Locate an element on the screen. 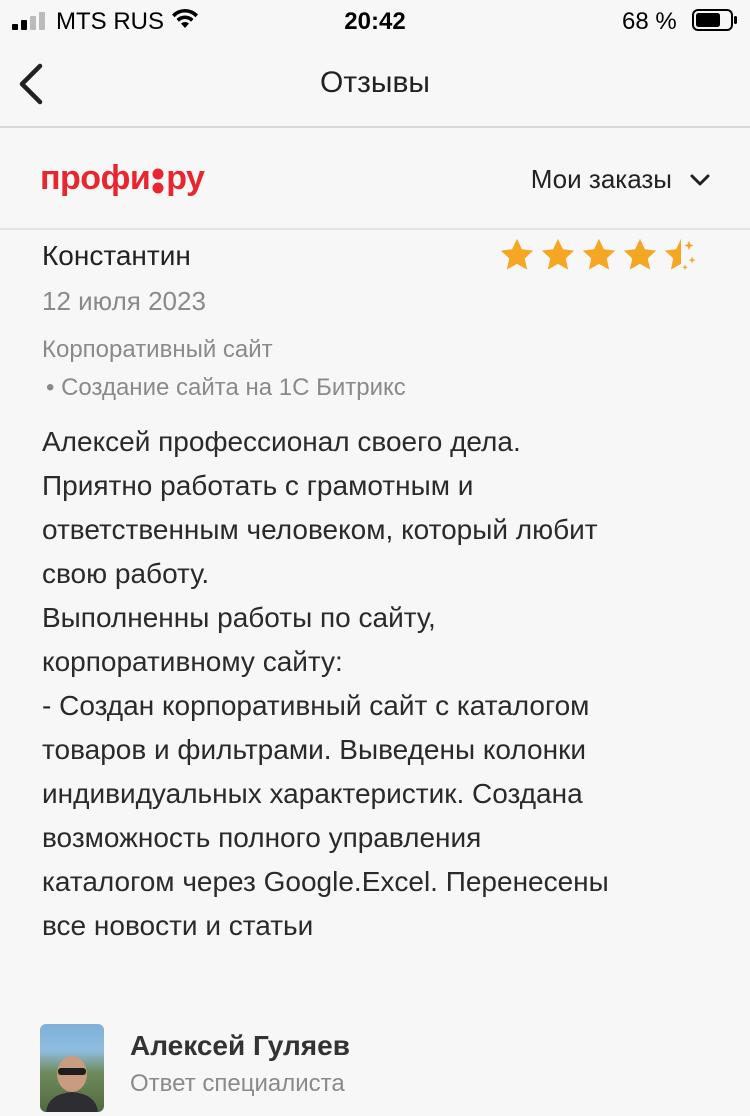 Image resolution: width=750 pixels, height=1116 pixels. half-star-sparkle-icon is located at coordinates (680, 254).